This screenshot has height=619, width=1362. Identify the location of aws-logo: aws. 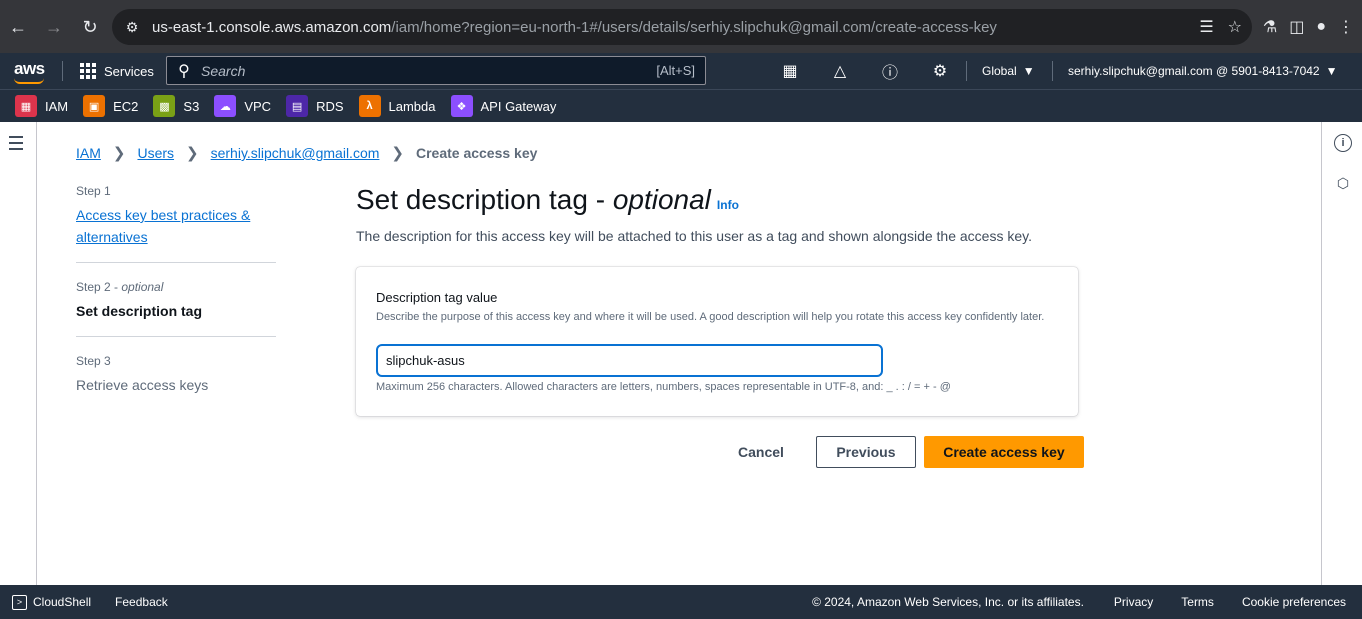
(29, 71).